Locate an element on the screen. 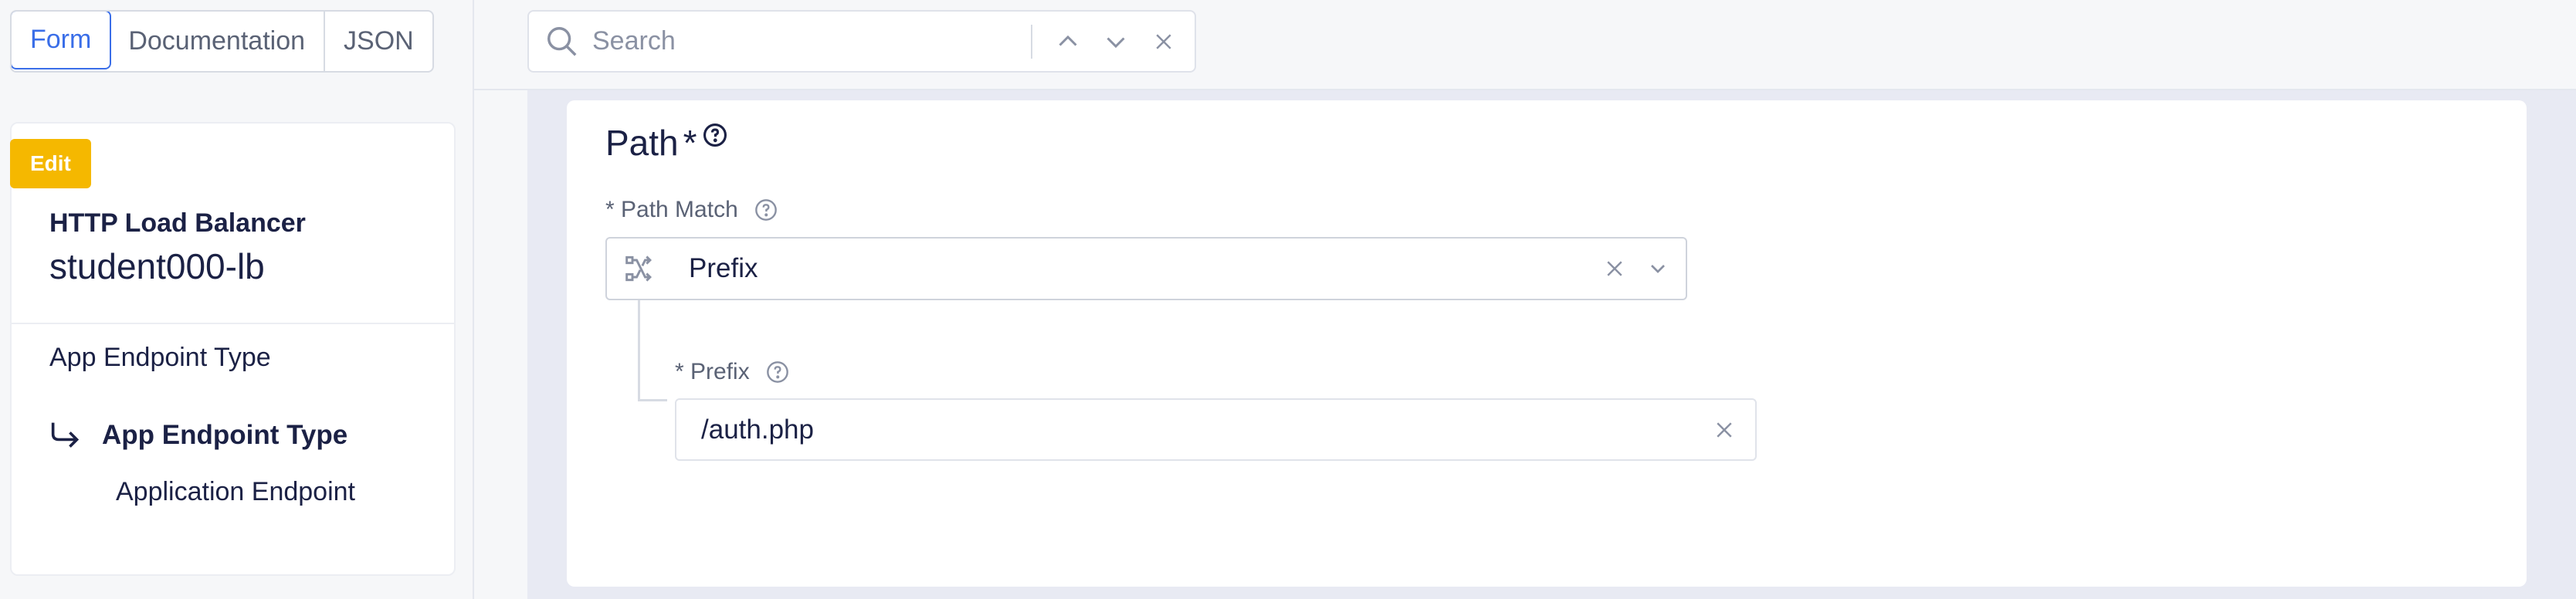  tree-connector is located at coordinates (639, 350).